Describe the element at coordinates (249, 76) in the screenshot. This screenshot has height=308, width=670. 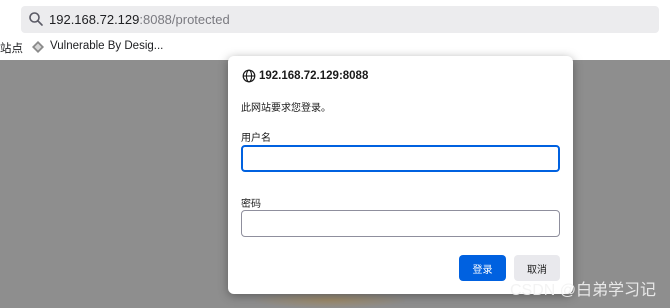
I see `globe-icon` at that location.